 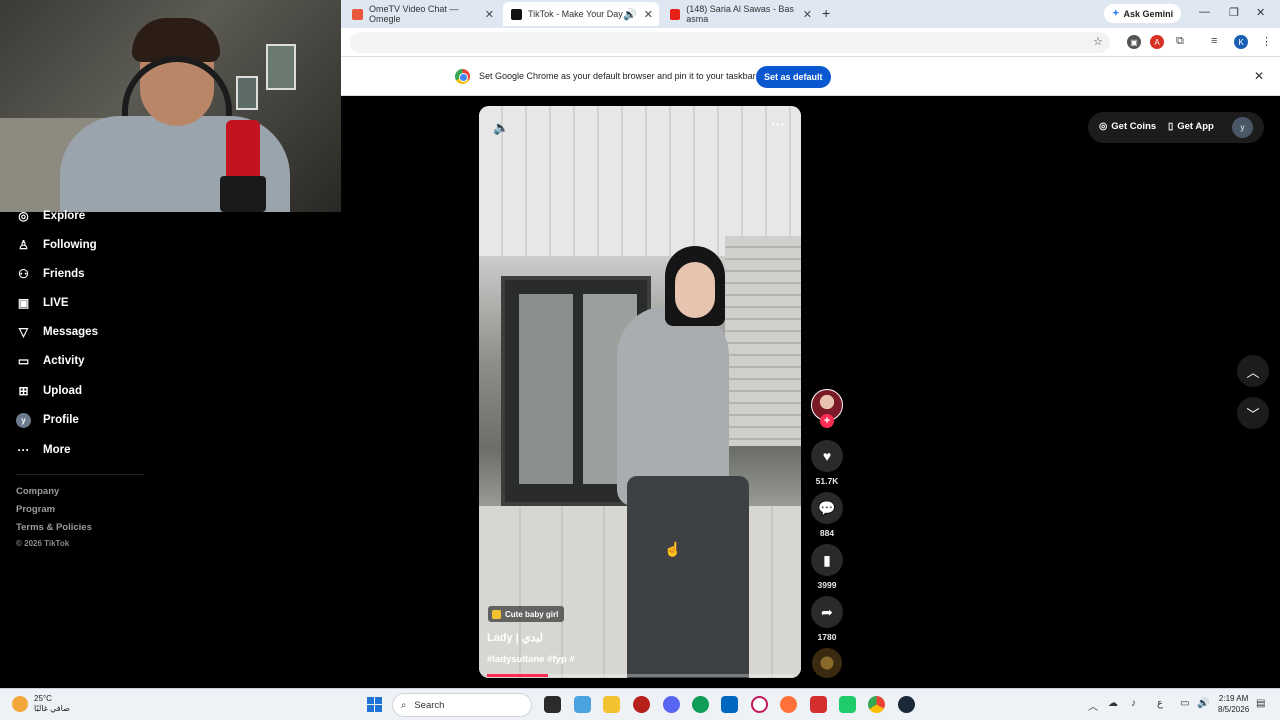 What do you see at coordinates (1233, 698) in the screenshot?
I see `clock-time: 2:19 AM` at bounding box center [1233, 698].